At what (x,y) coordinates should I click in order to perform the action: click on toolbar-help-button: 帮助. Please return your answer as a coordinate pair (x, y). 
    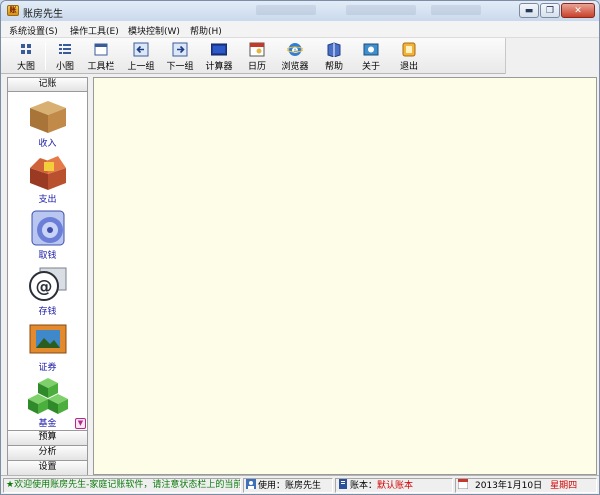
    Looking at the image, I should click on (334, 56).